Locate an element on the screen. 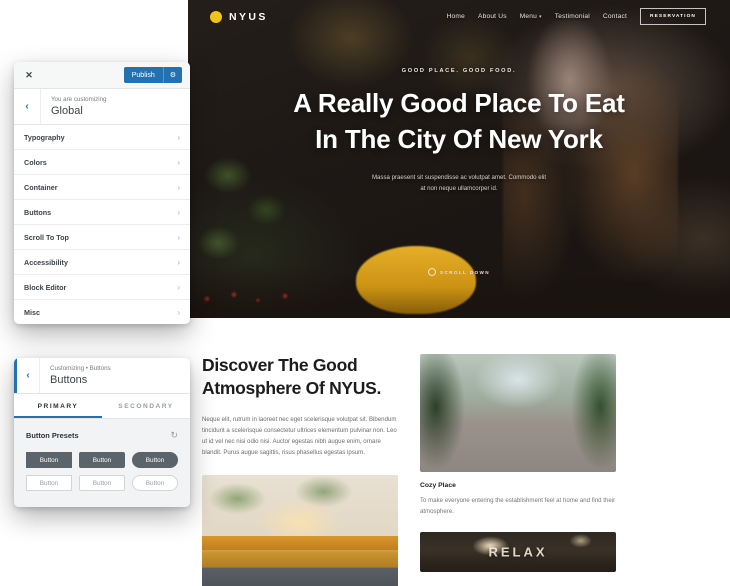  sidebar-item-accessibility: Accessibility › is located at coordinates (102, 263).